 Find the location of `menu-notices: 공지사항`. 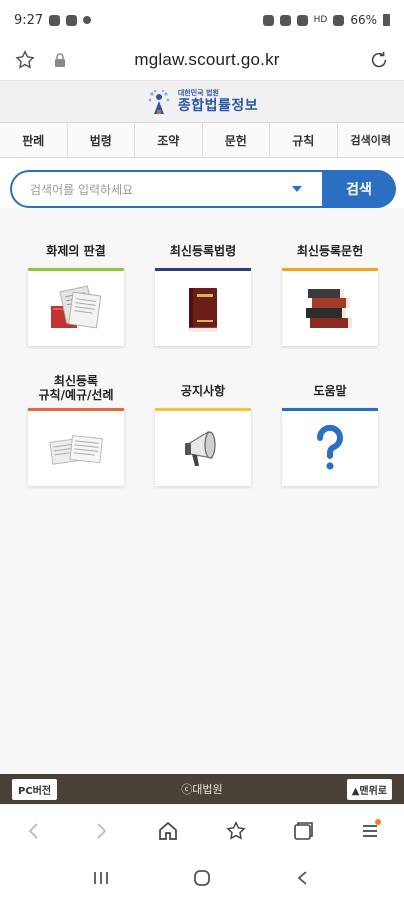

menu-notices: 공지사항 is located at coordinates (203, 431).